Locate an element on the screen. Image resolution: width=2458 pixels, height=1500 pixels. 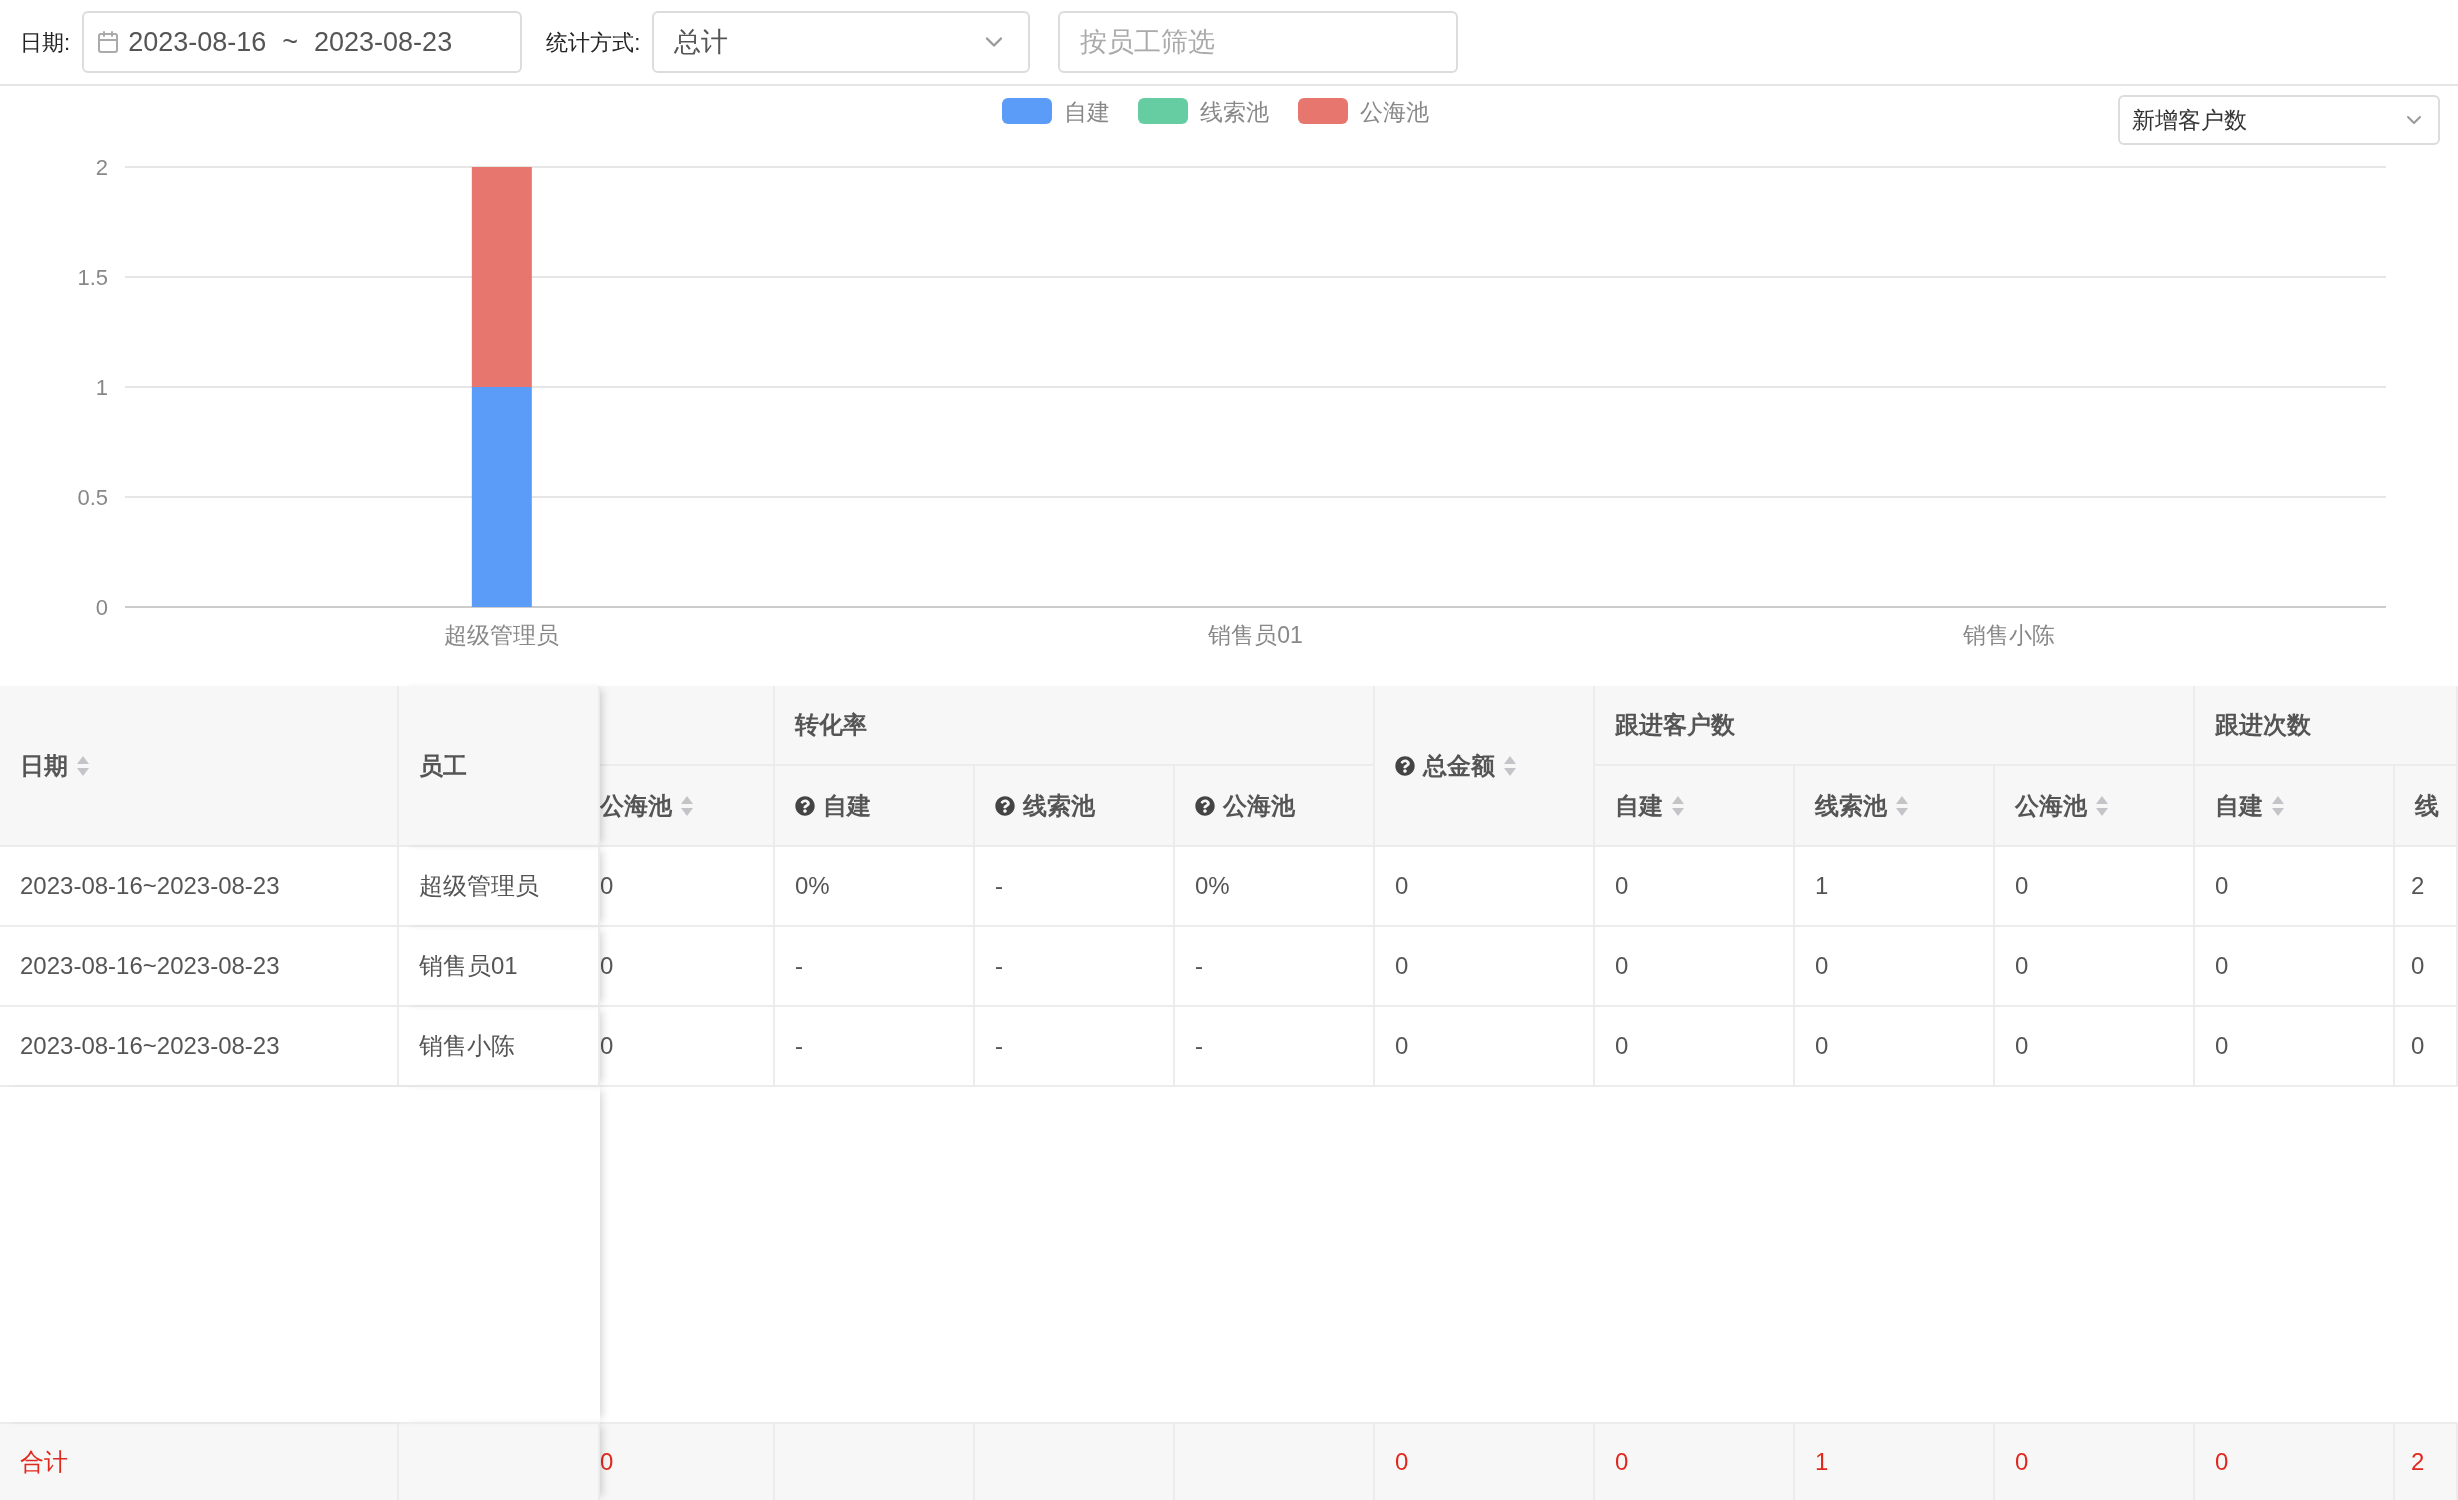
y-tick-label: 2 is located at coordinates (101, 167).